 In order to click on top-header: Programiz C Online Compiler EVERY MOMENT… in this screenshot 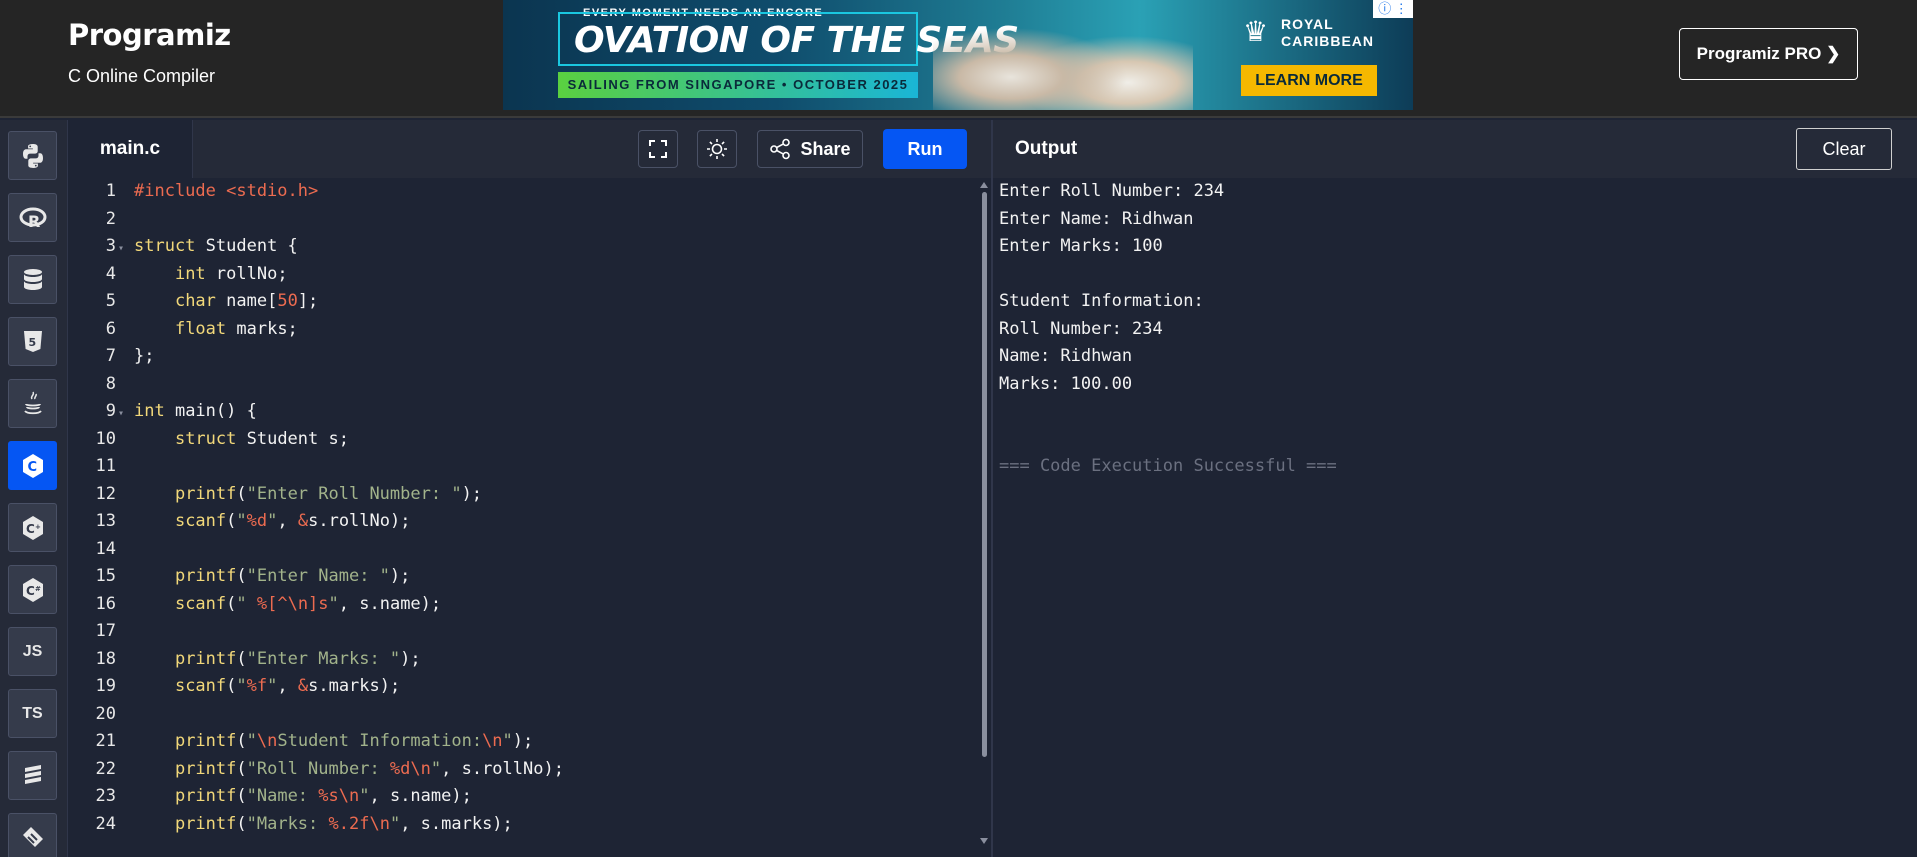, I will do `click(958, 59)`.